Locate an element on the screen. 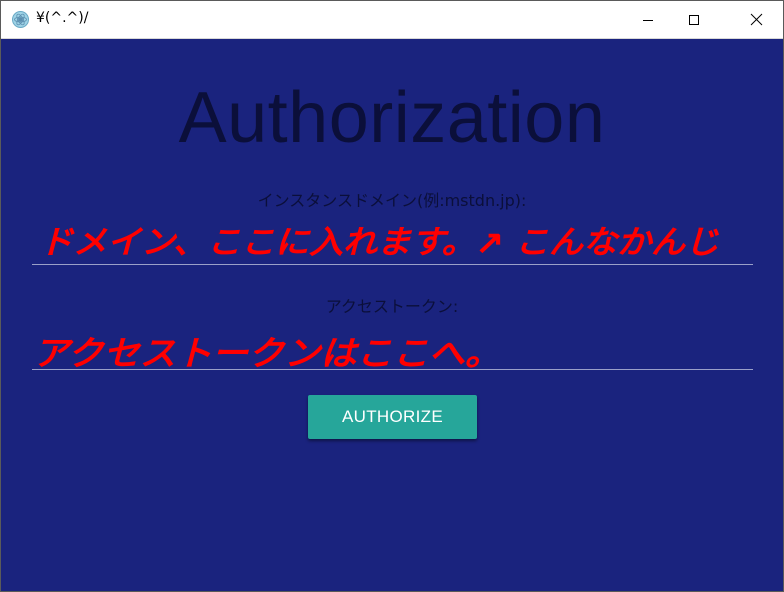 The image size is (784, 592). token-label: アクセストークン: is located at coordinates (392, 306).